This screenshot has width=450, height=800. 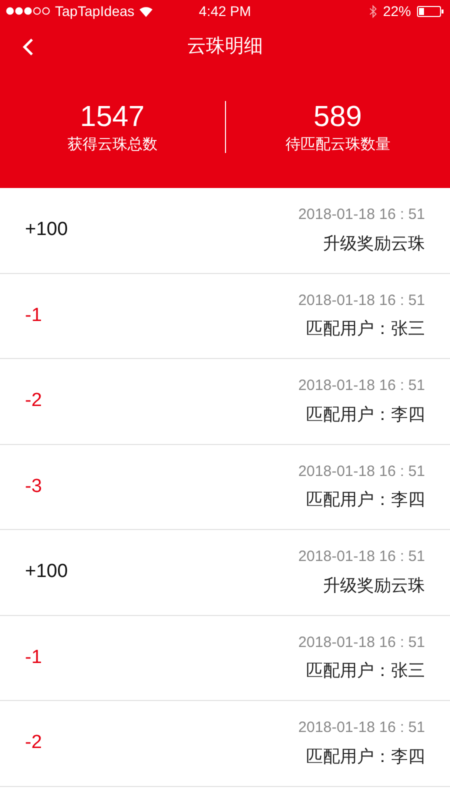 What do you see at coordinates (337, 145) in the screenshot?
I see `stat-label: 待匹配云珠数量` at bounding box center [337, 145].